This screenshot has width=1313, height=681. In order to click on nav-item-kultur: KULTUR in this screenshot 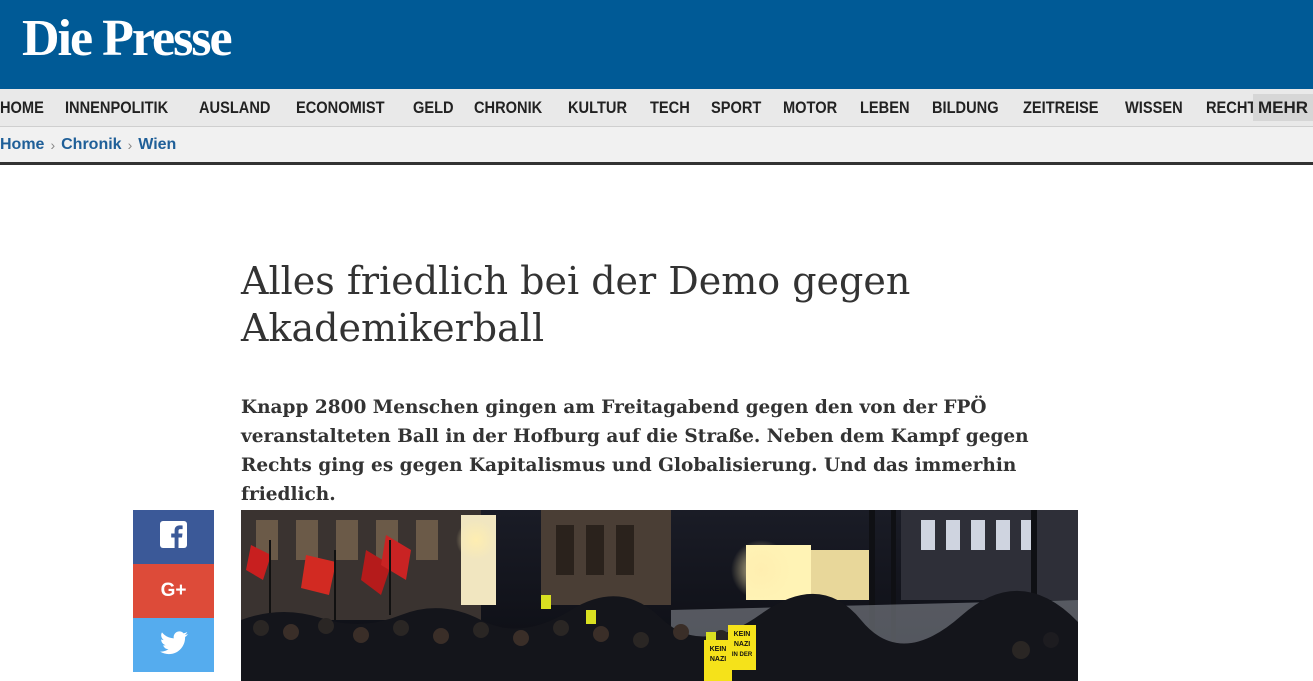, I will do `click(597, 108)`.